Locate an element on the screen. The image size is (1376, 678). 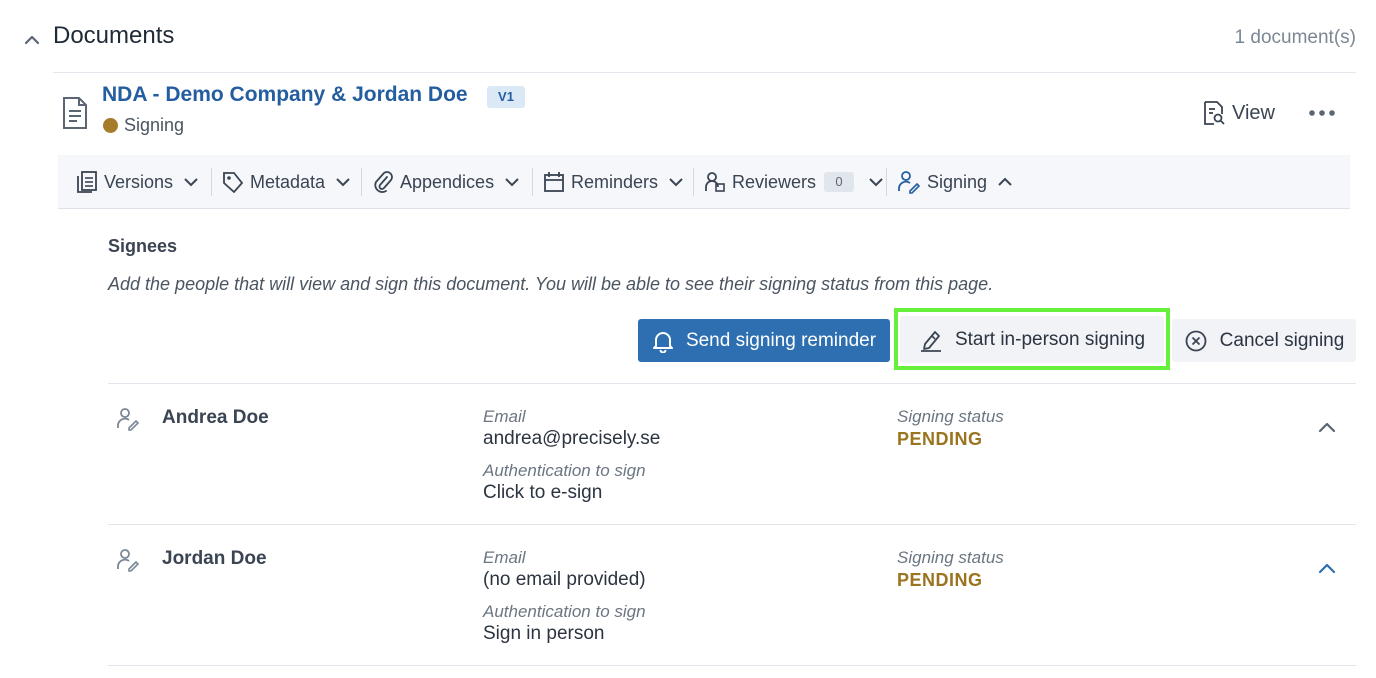
tab-reviewers: Reviewers 0 is located at coordinates (794, 182).